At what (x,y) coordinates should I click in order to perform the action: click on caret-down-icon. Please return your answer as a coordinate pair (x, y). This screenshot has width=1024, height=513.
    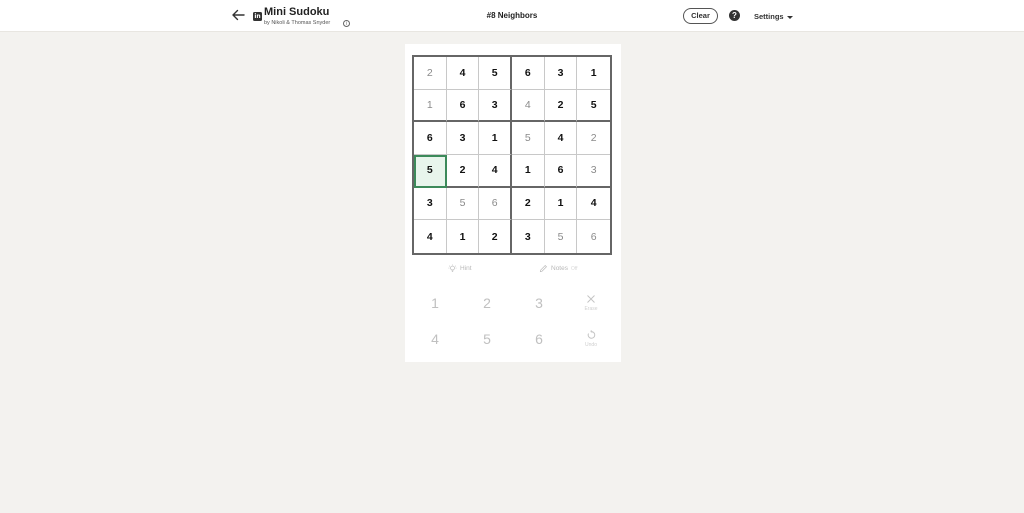
    Looking at the image, I should click on (789, 17).